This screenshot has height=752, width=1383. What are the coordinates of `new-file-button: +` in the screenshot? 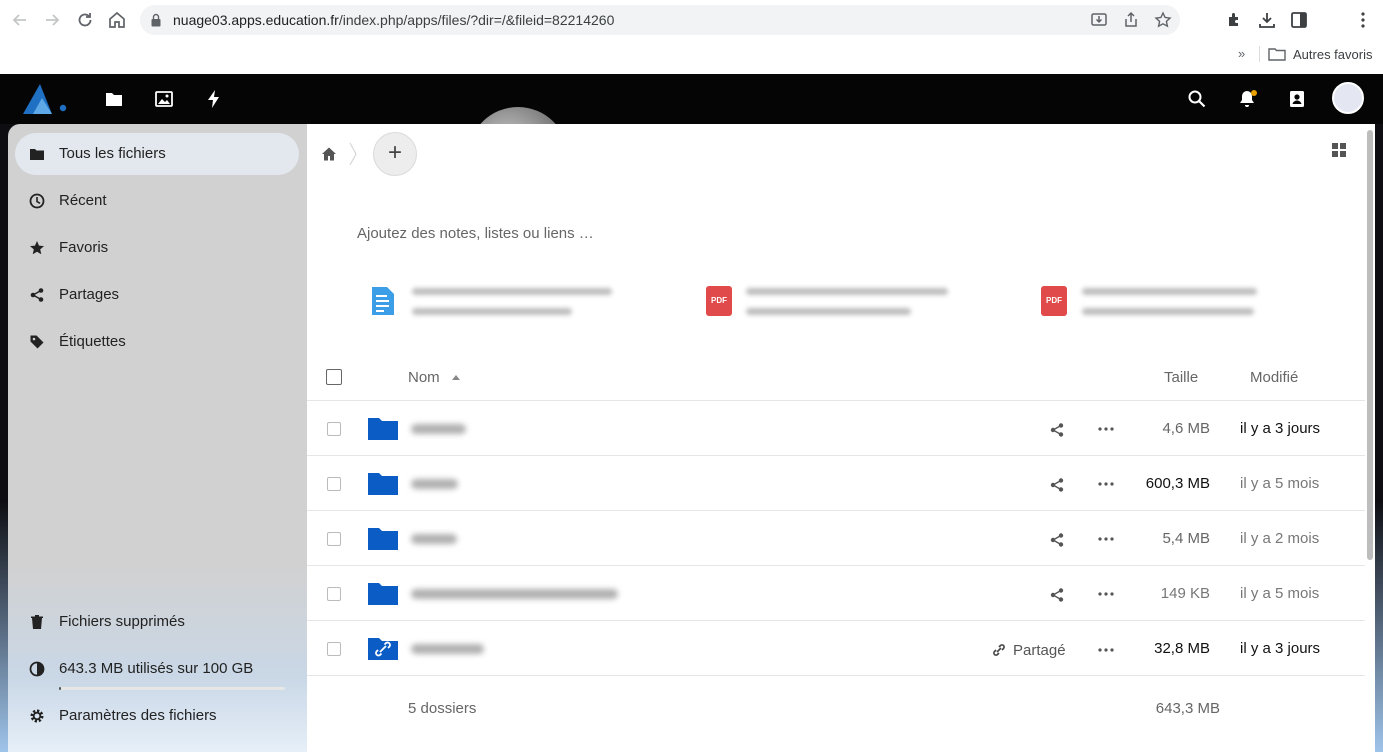 It's located at (395, 154).